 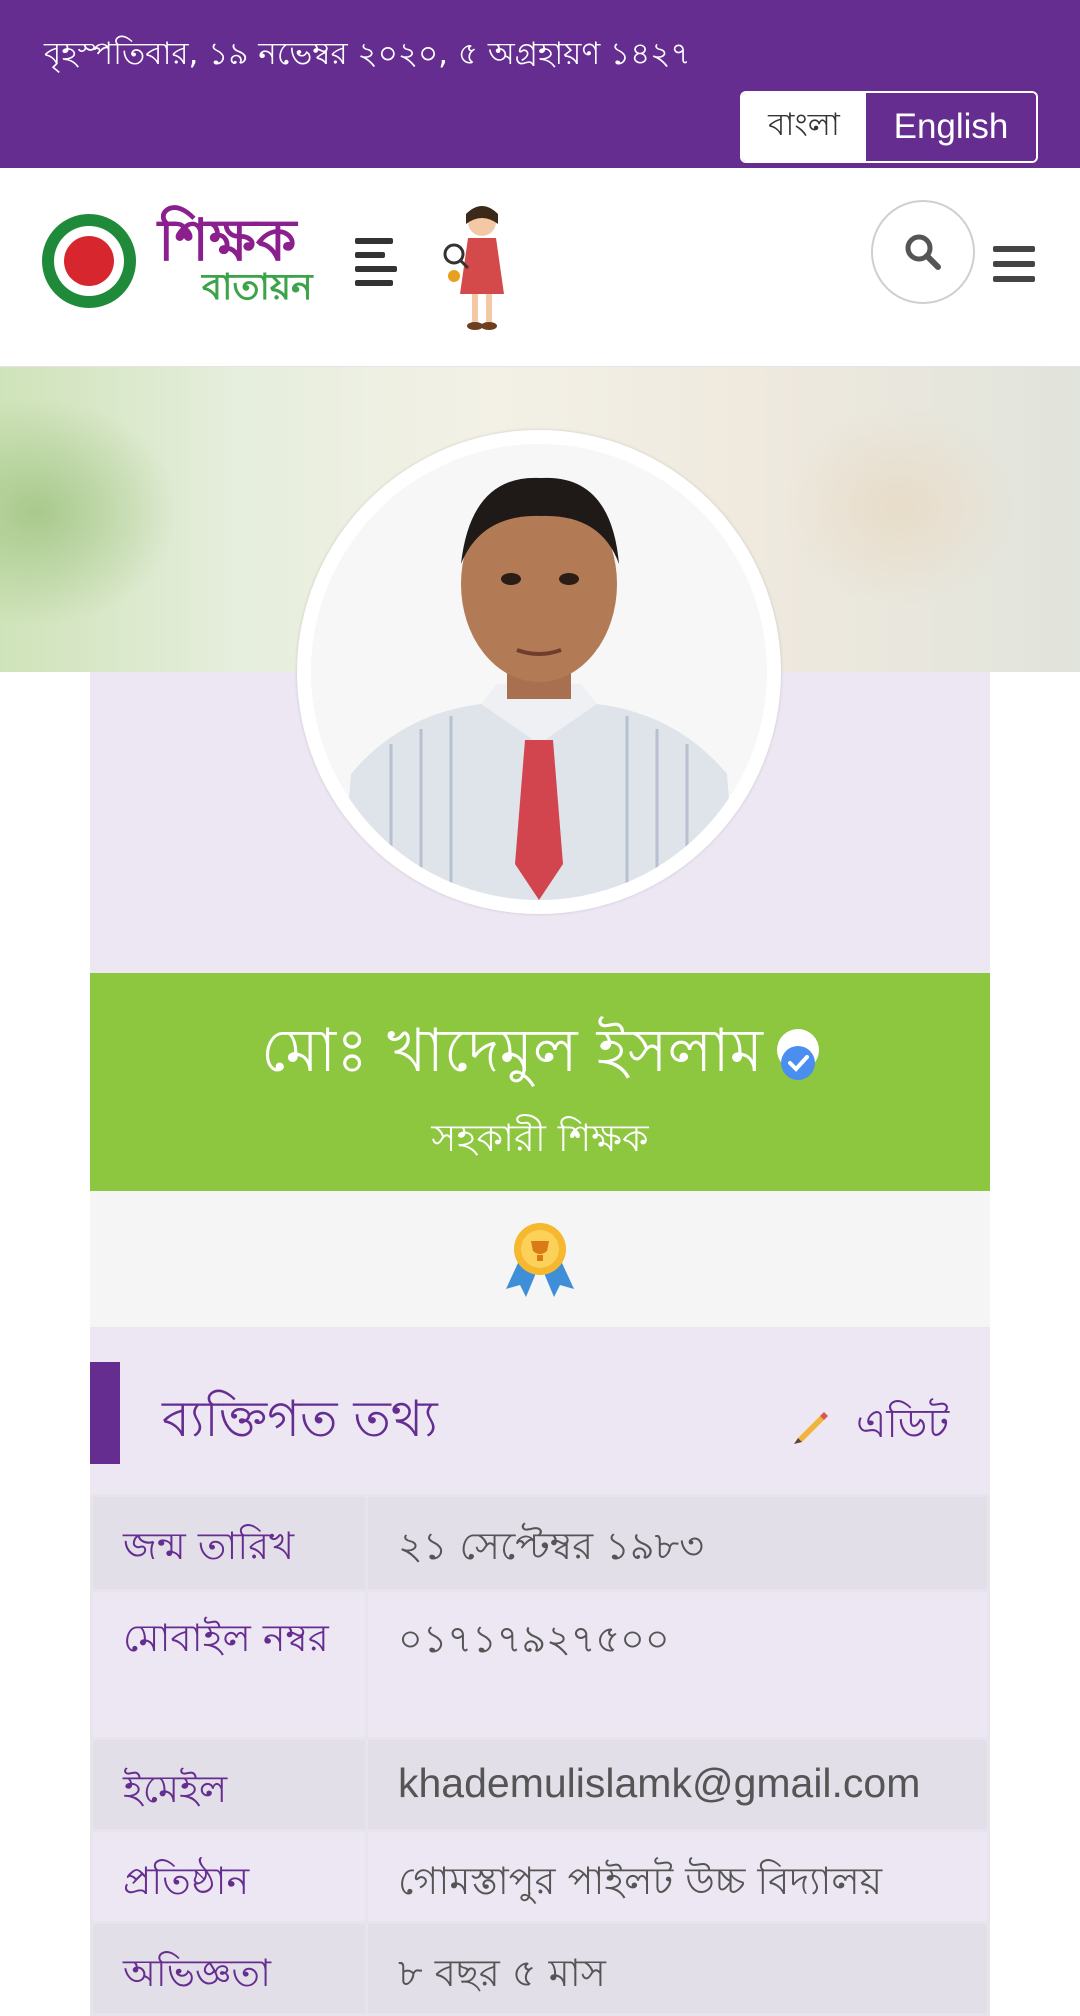 I want to click on award-medal-icon, so click(x=540, y=1259).